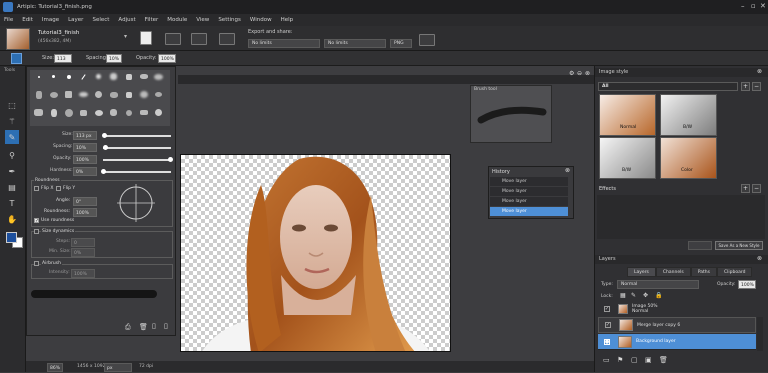 Image resolution: width=768 pixels, height=373 pixels. I want to click on menu-view: View, so click(202, 20).